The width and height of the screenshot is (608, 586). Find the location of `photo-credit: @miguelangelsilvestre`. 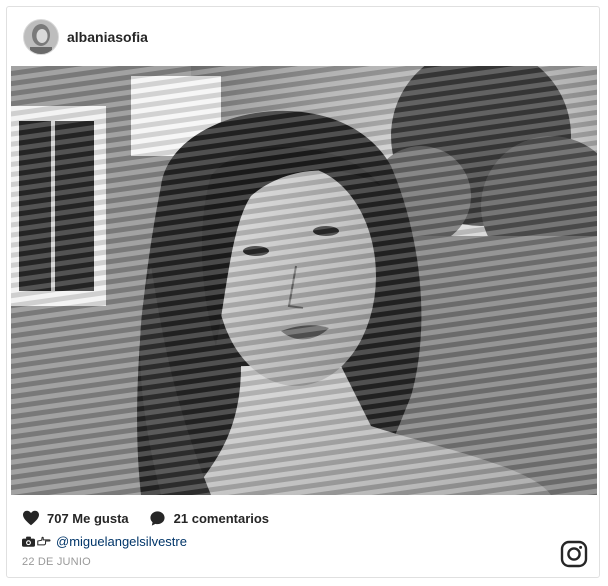

photo-credit: @miguelangelsilvestre is located at coordinates (104, 541).